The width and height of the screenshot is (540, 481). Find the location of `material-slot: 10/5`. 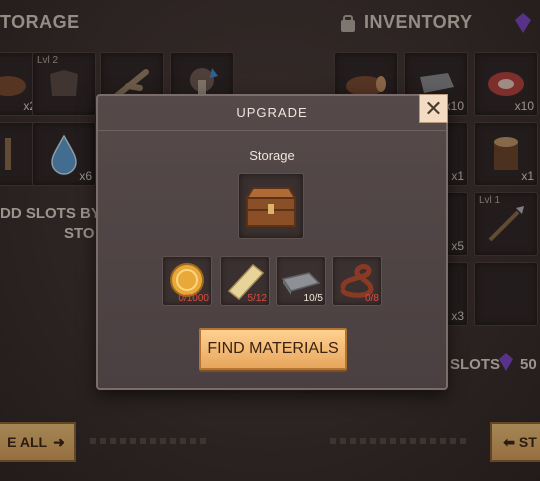

material-slot: 10/5 is located at coordinates (301, 281).